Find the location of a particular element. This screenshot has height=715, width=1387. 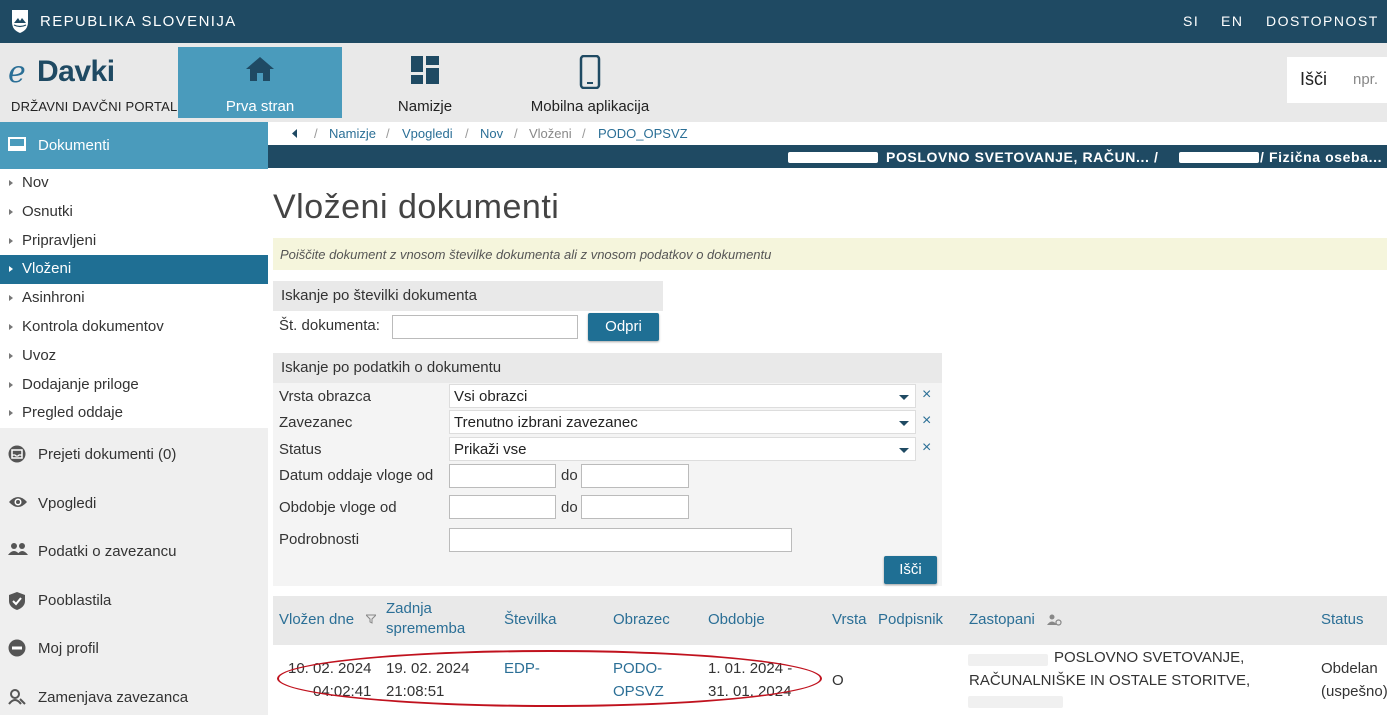

sidebar-section-label: Pooblastila is located at coordinates (75, 600).